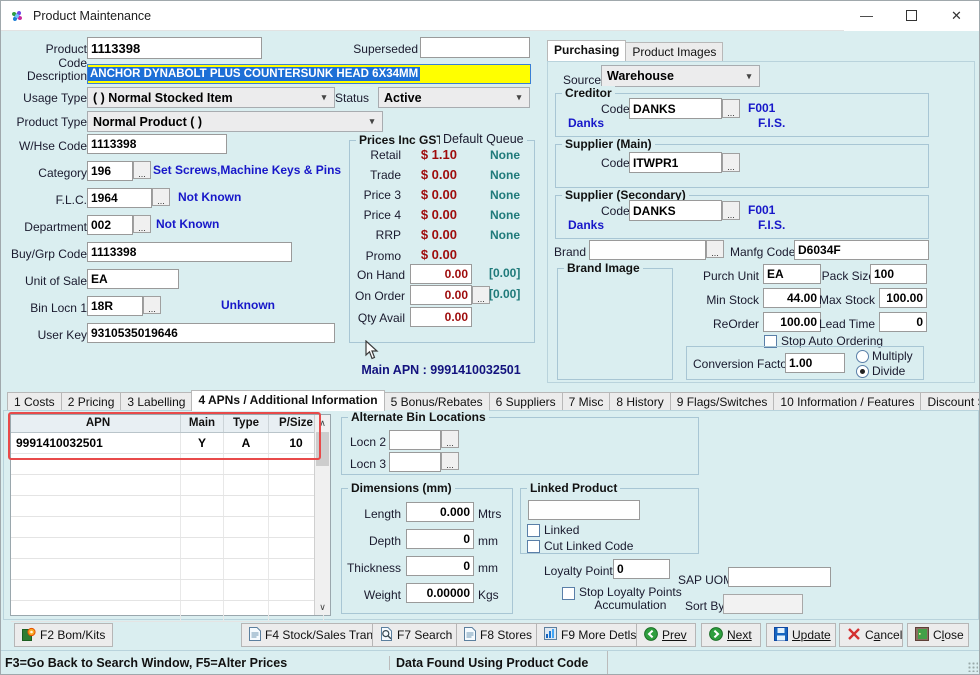 Image resolution: width=980 pixels, height=675 pixels. What do you see at coordinates (722, 401) in the screenshot?
I see `tab-flags-switches: 9 Flags/Switches` at bounding box center [722, 401].